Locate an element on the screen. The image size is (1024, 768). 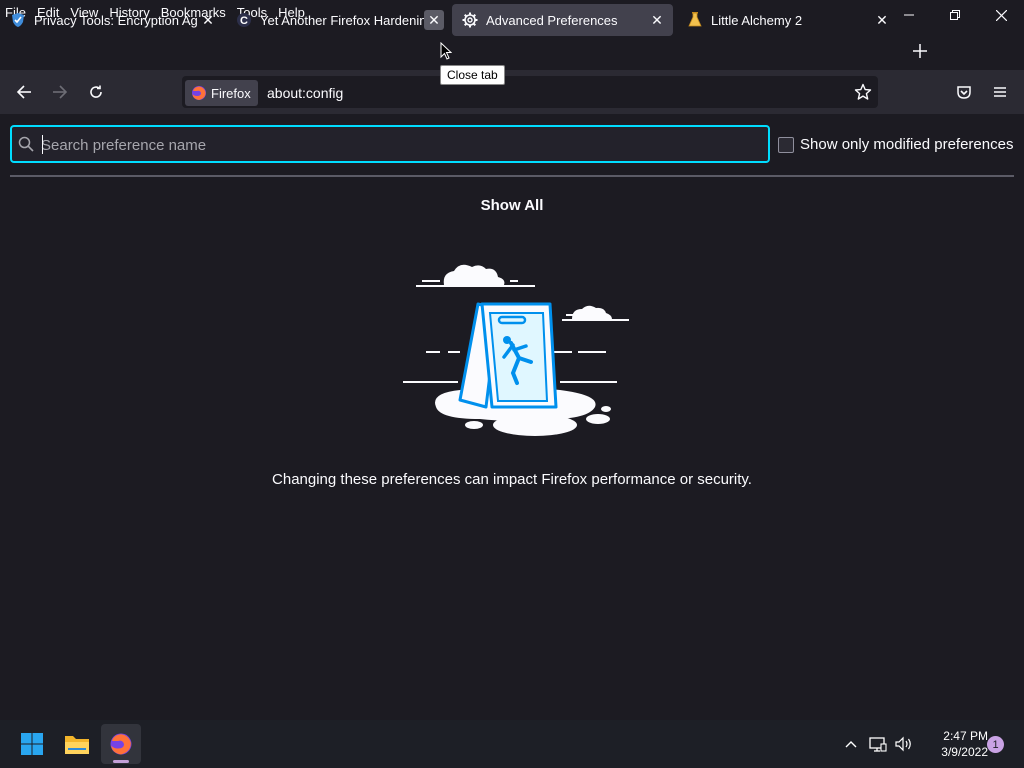
star-icon is located at coordinates (863, 91).